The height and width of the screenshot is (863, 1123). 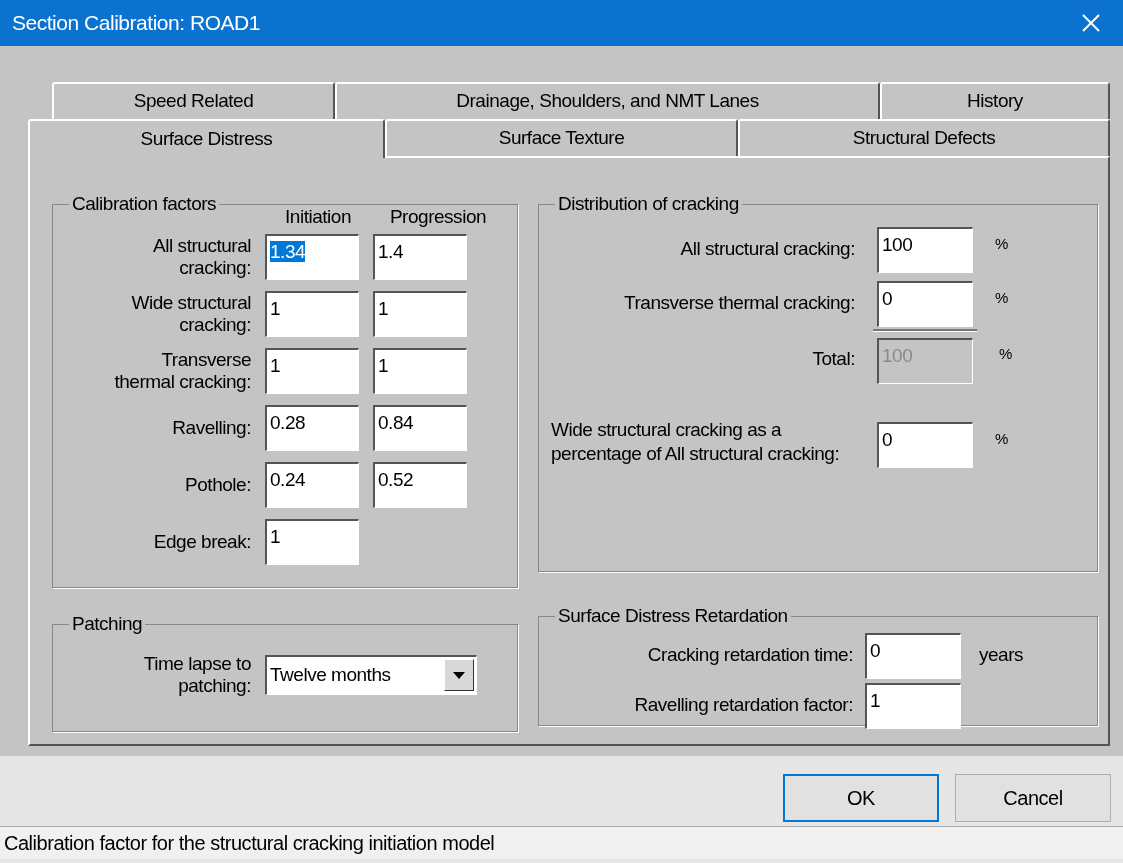 I want to click on tab: Surface Distress, so click(x=206, y=138).